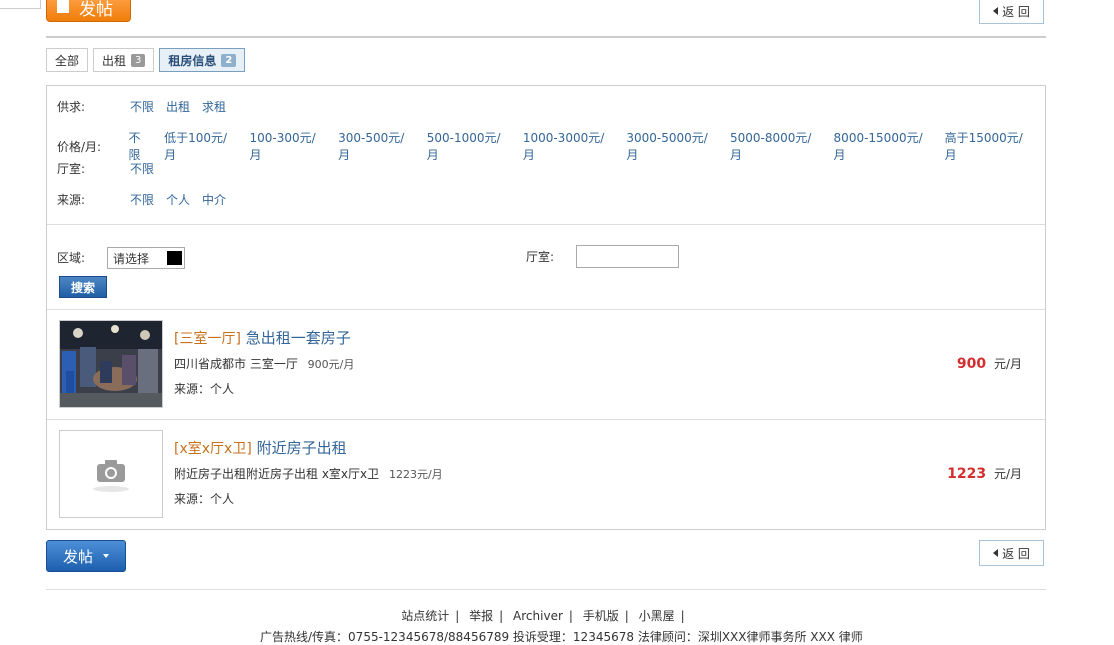 Image resolution: width=1114 pixels, height=645 pixels. I want to click on listing-price: 1223 元/月, so click(984, 473).